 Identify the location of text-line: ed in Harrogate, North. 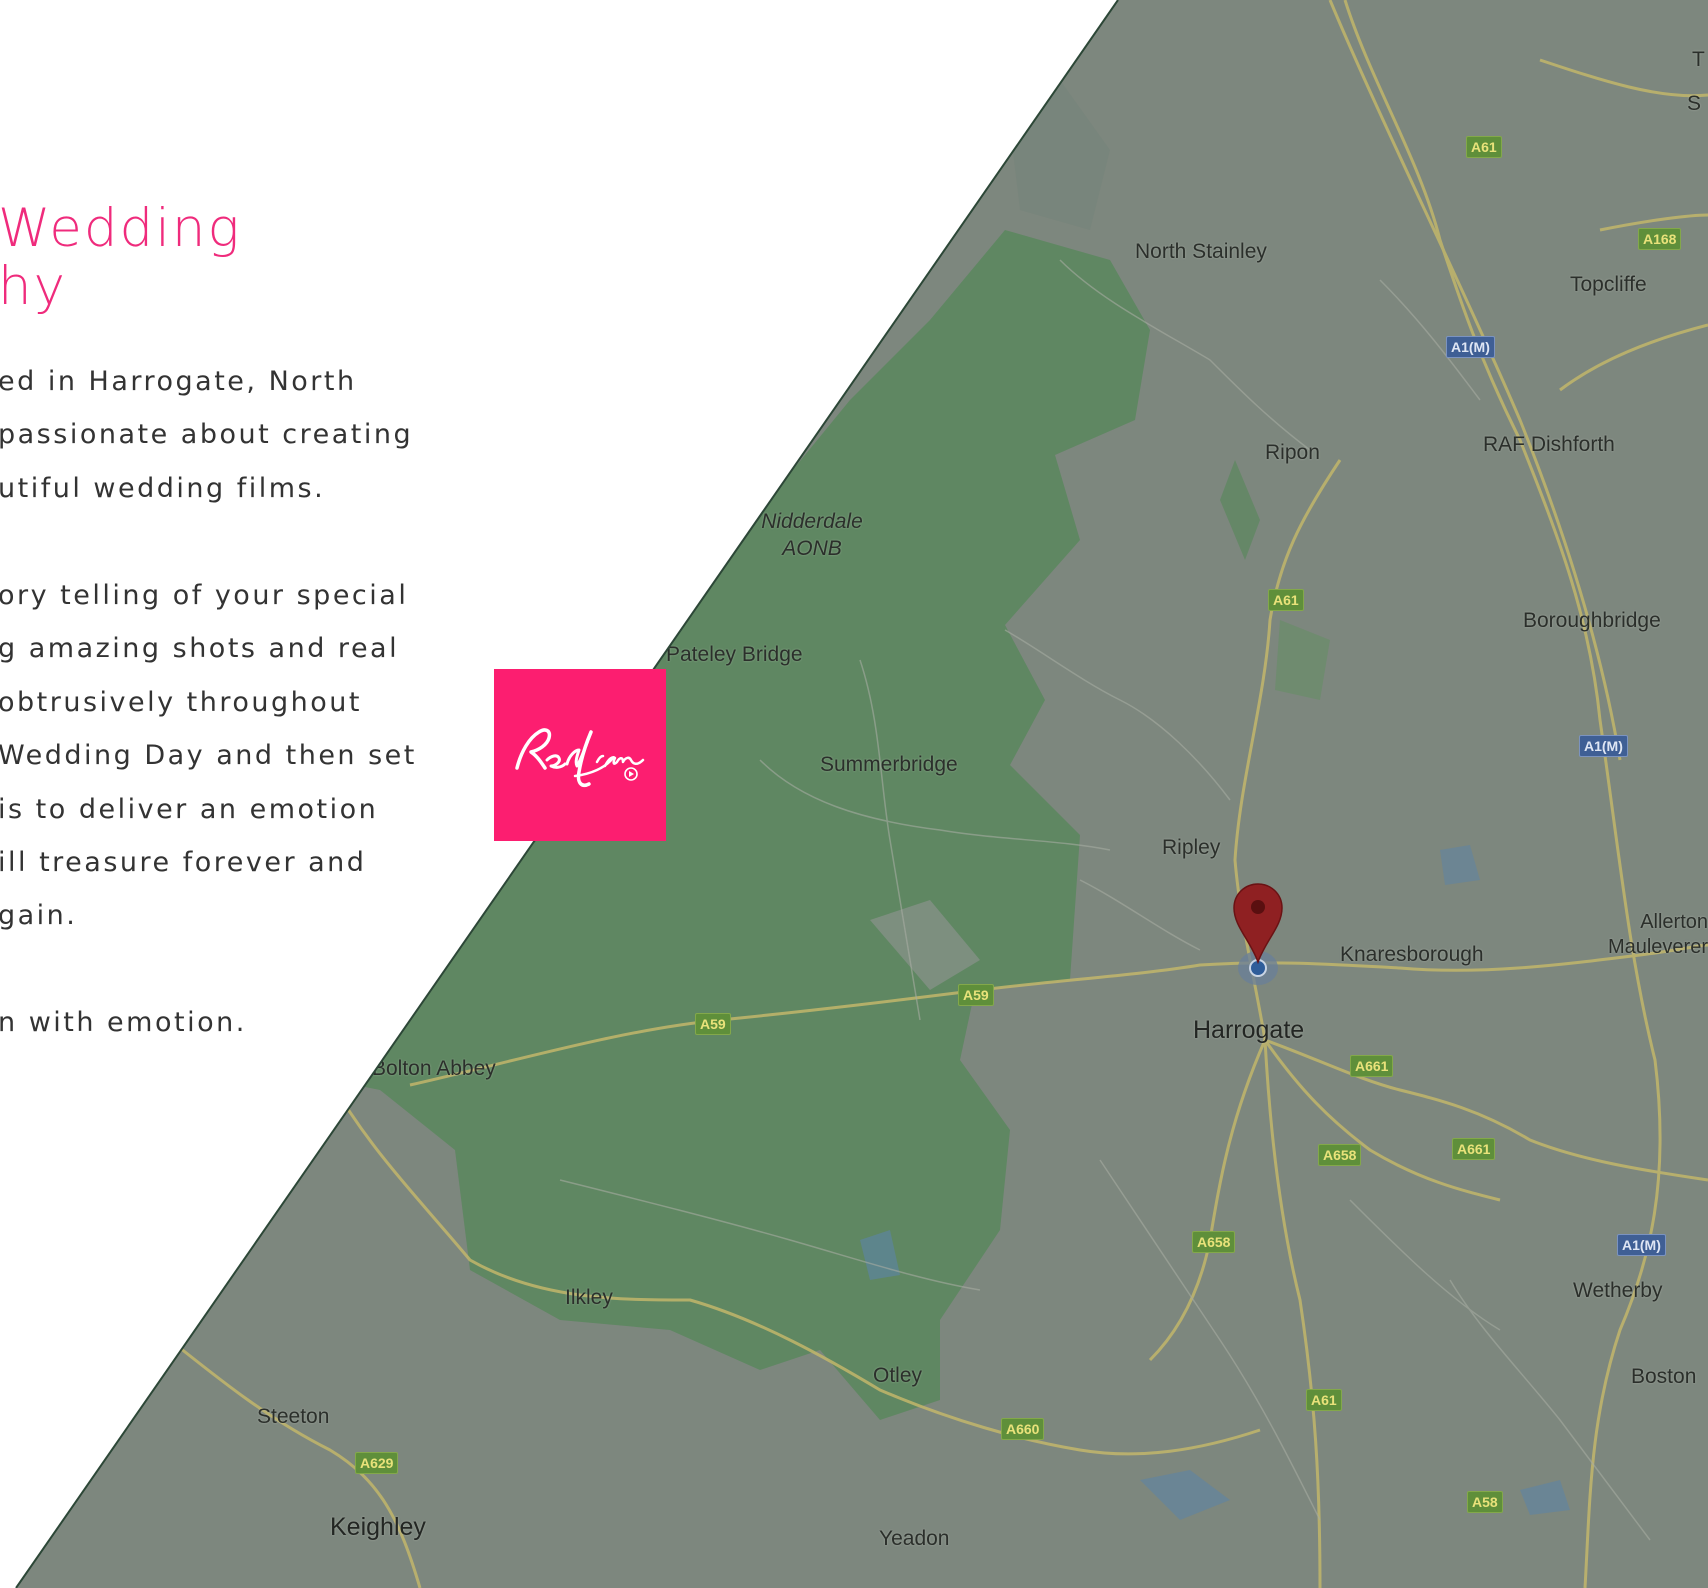
(178, 381).